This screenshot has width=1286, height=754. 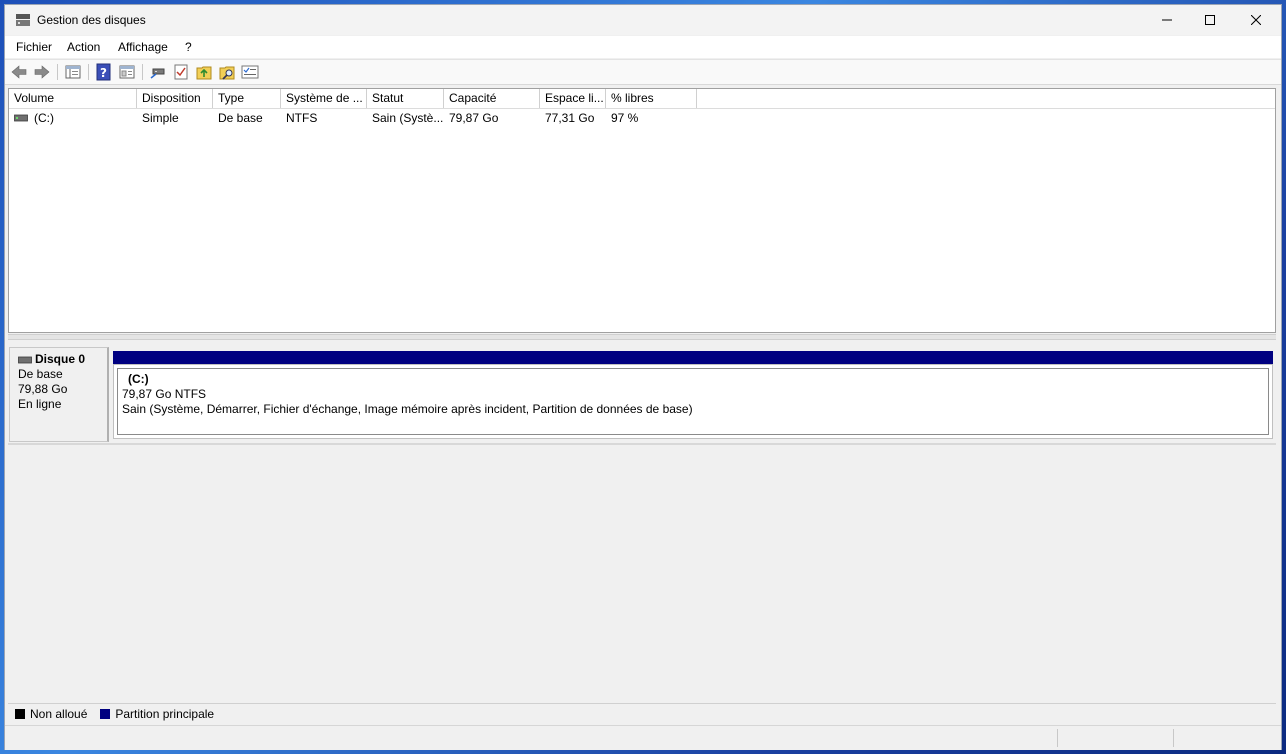 What do you see at coordinates (83, 47) in the screenshot?
I see `menu-action: Action` at bounding box center [83, 47].